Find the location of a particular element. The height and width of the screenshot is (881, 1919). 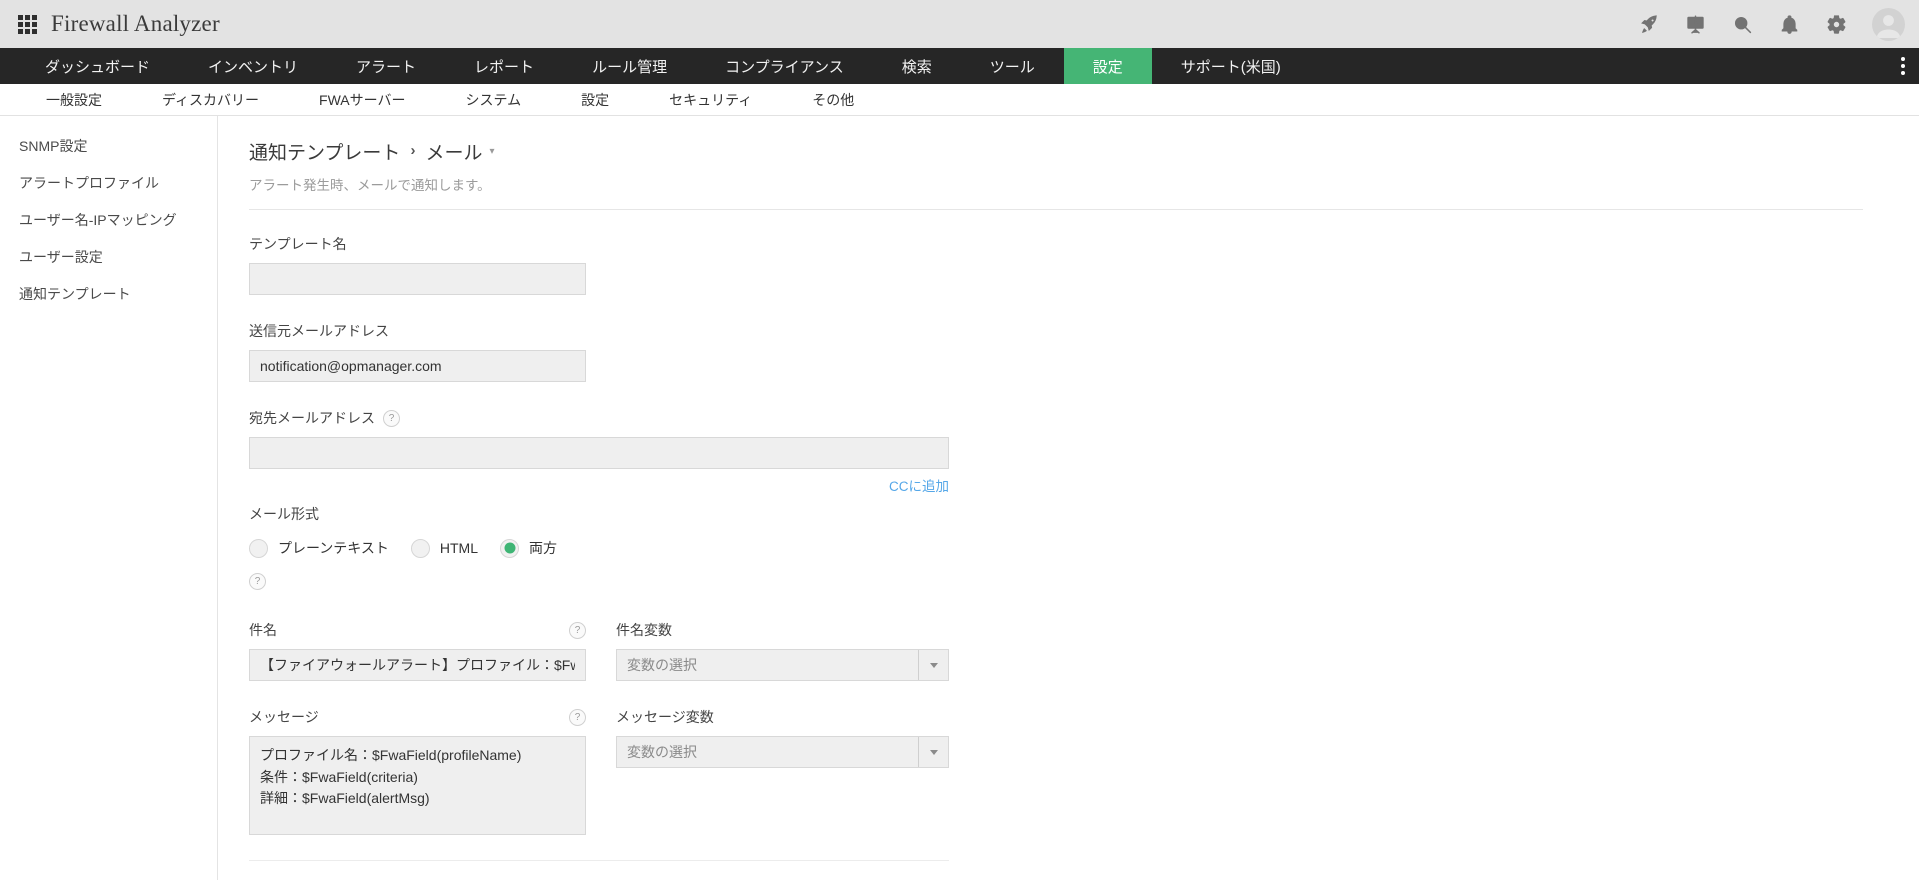

message-vars-select: 変数の選択 is located at coordinates (782, 752).